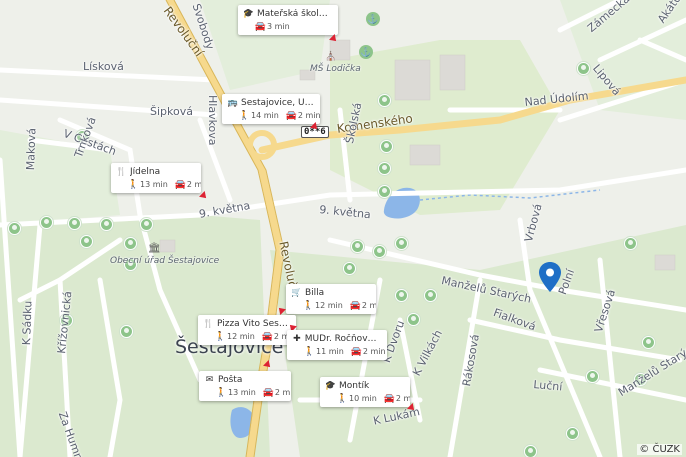 The image size is (686, 457). I want to click on poi-card-mudr: ✚MUDr. Ročňová M… 🚶11 min 🚘2 min, so click(337, 345).